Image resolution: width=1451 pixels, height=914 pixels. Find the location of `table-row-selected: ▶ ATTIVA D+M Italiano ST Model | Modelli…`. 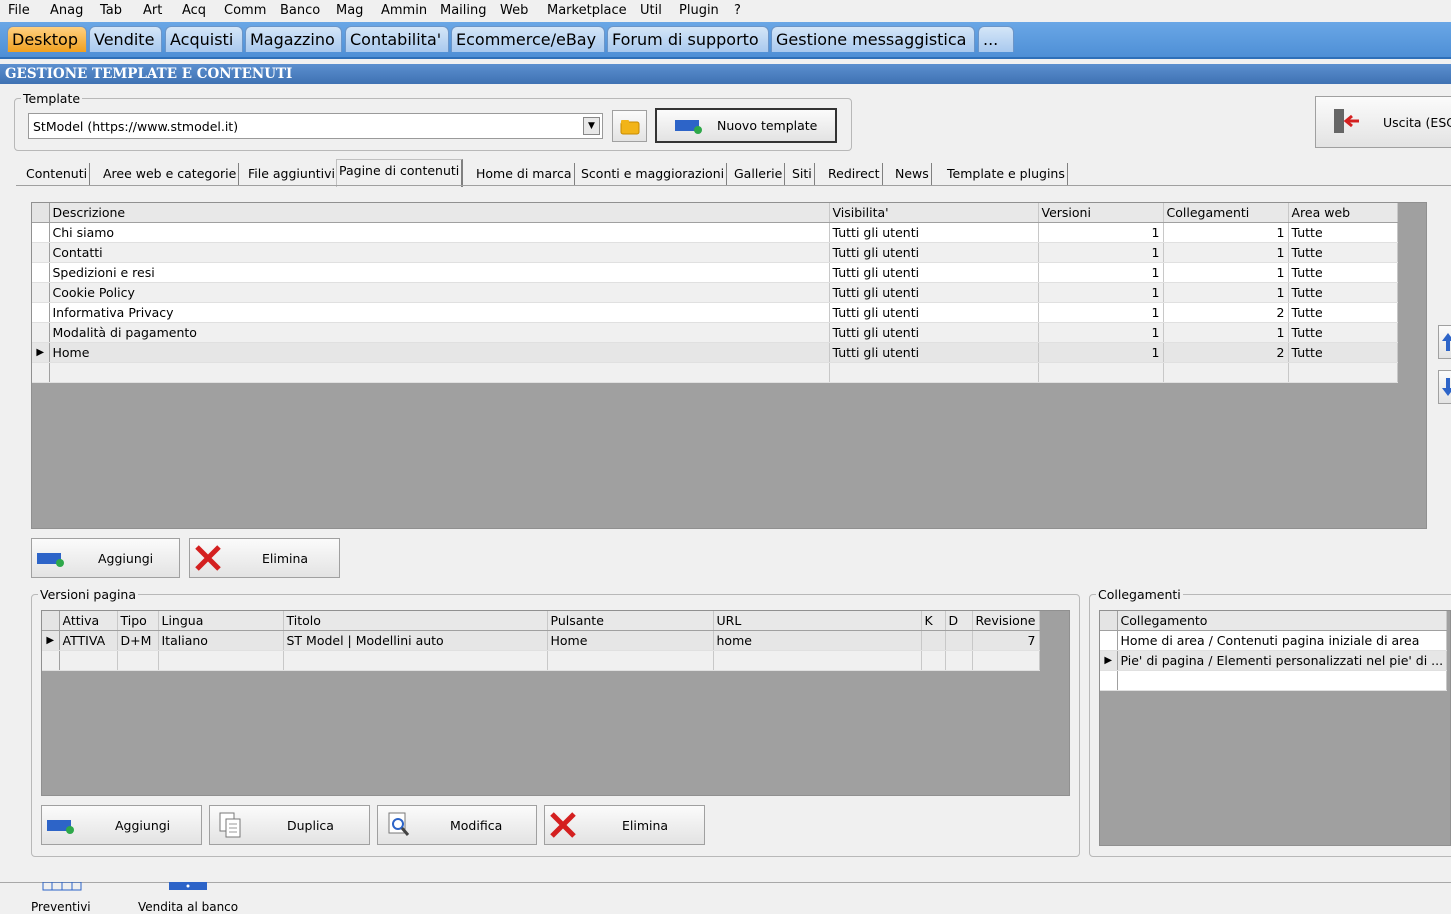

table-row-selected: ▶ ATTIVA D+M Italiano ST Model | Modelli… is located at coordinates (541, 640).